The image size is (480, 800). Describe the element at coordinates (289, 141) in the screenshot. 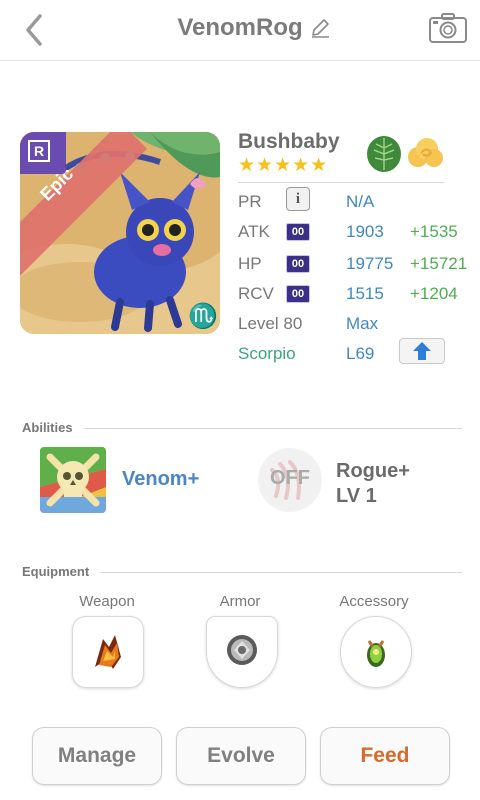

I see `monster-name: Bushbaby` at that location.